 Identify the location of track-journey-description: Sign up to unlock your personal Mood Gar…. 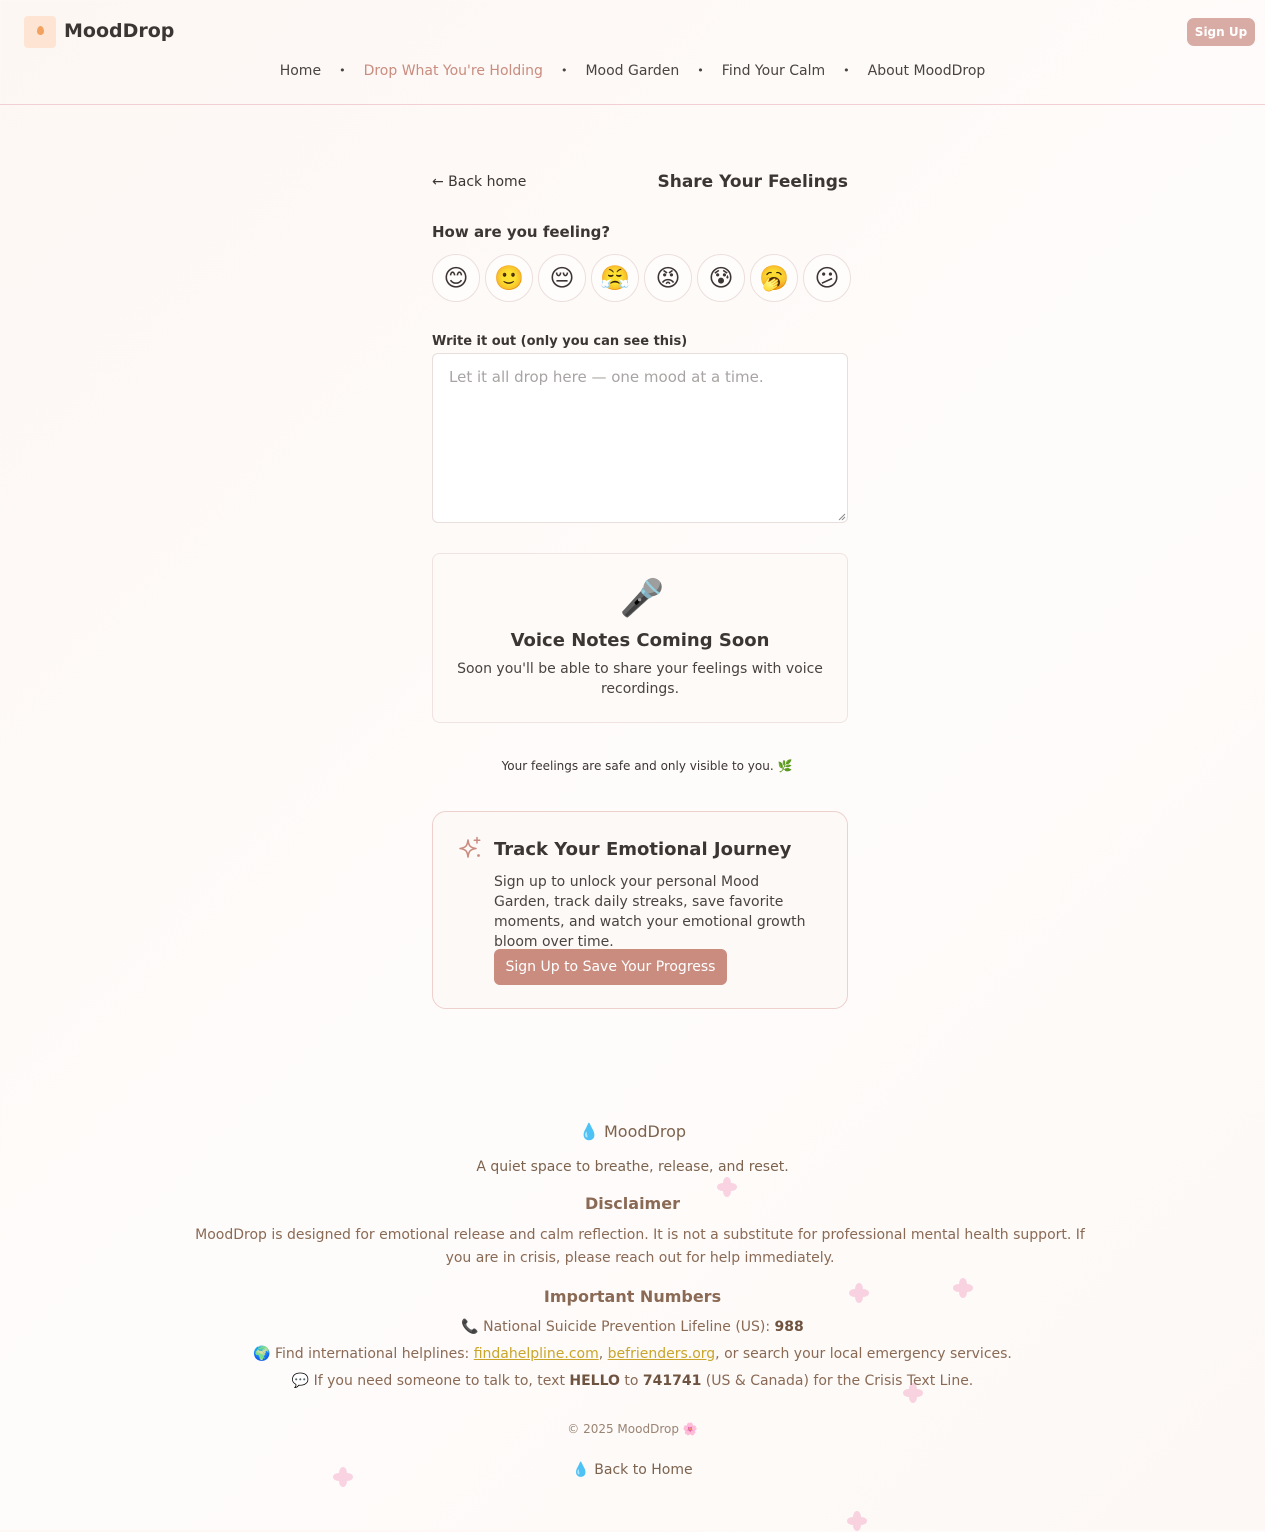
(650, 912).